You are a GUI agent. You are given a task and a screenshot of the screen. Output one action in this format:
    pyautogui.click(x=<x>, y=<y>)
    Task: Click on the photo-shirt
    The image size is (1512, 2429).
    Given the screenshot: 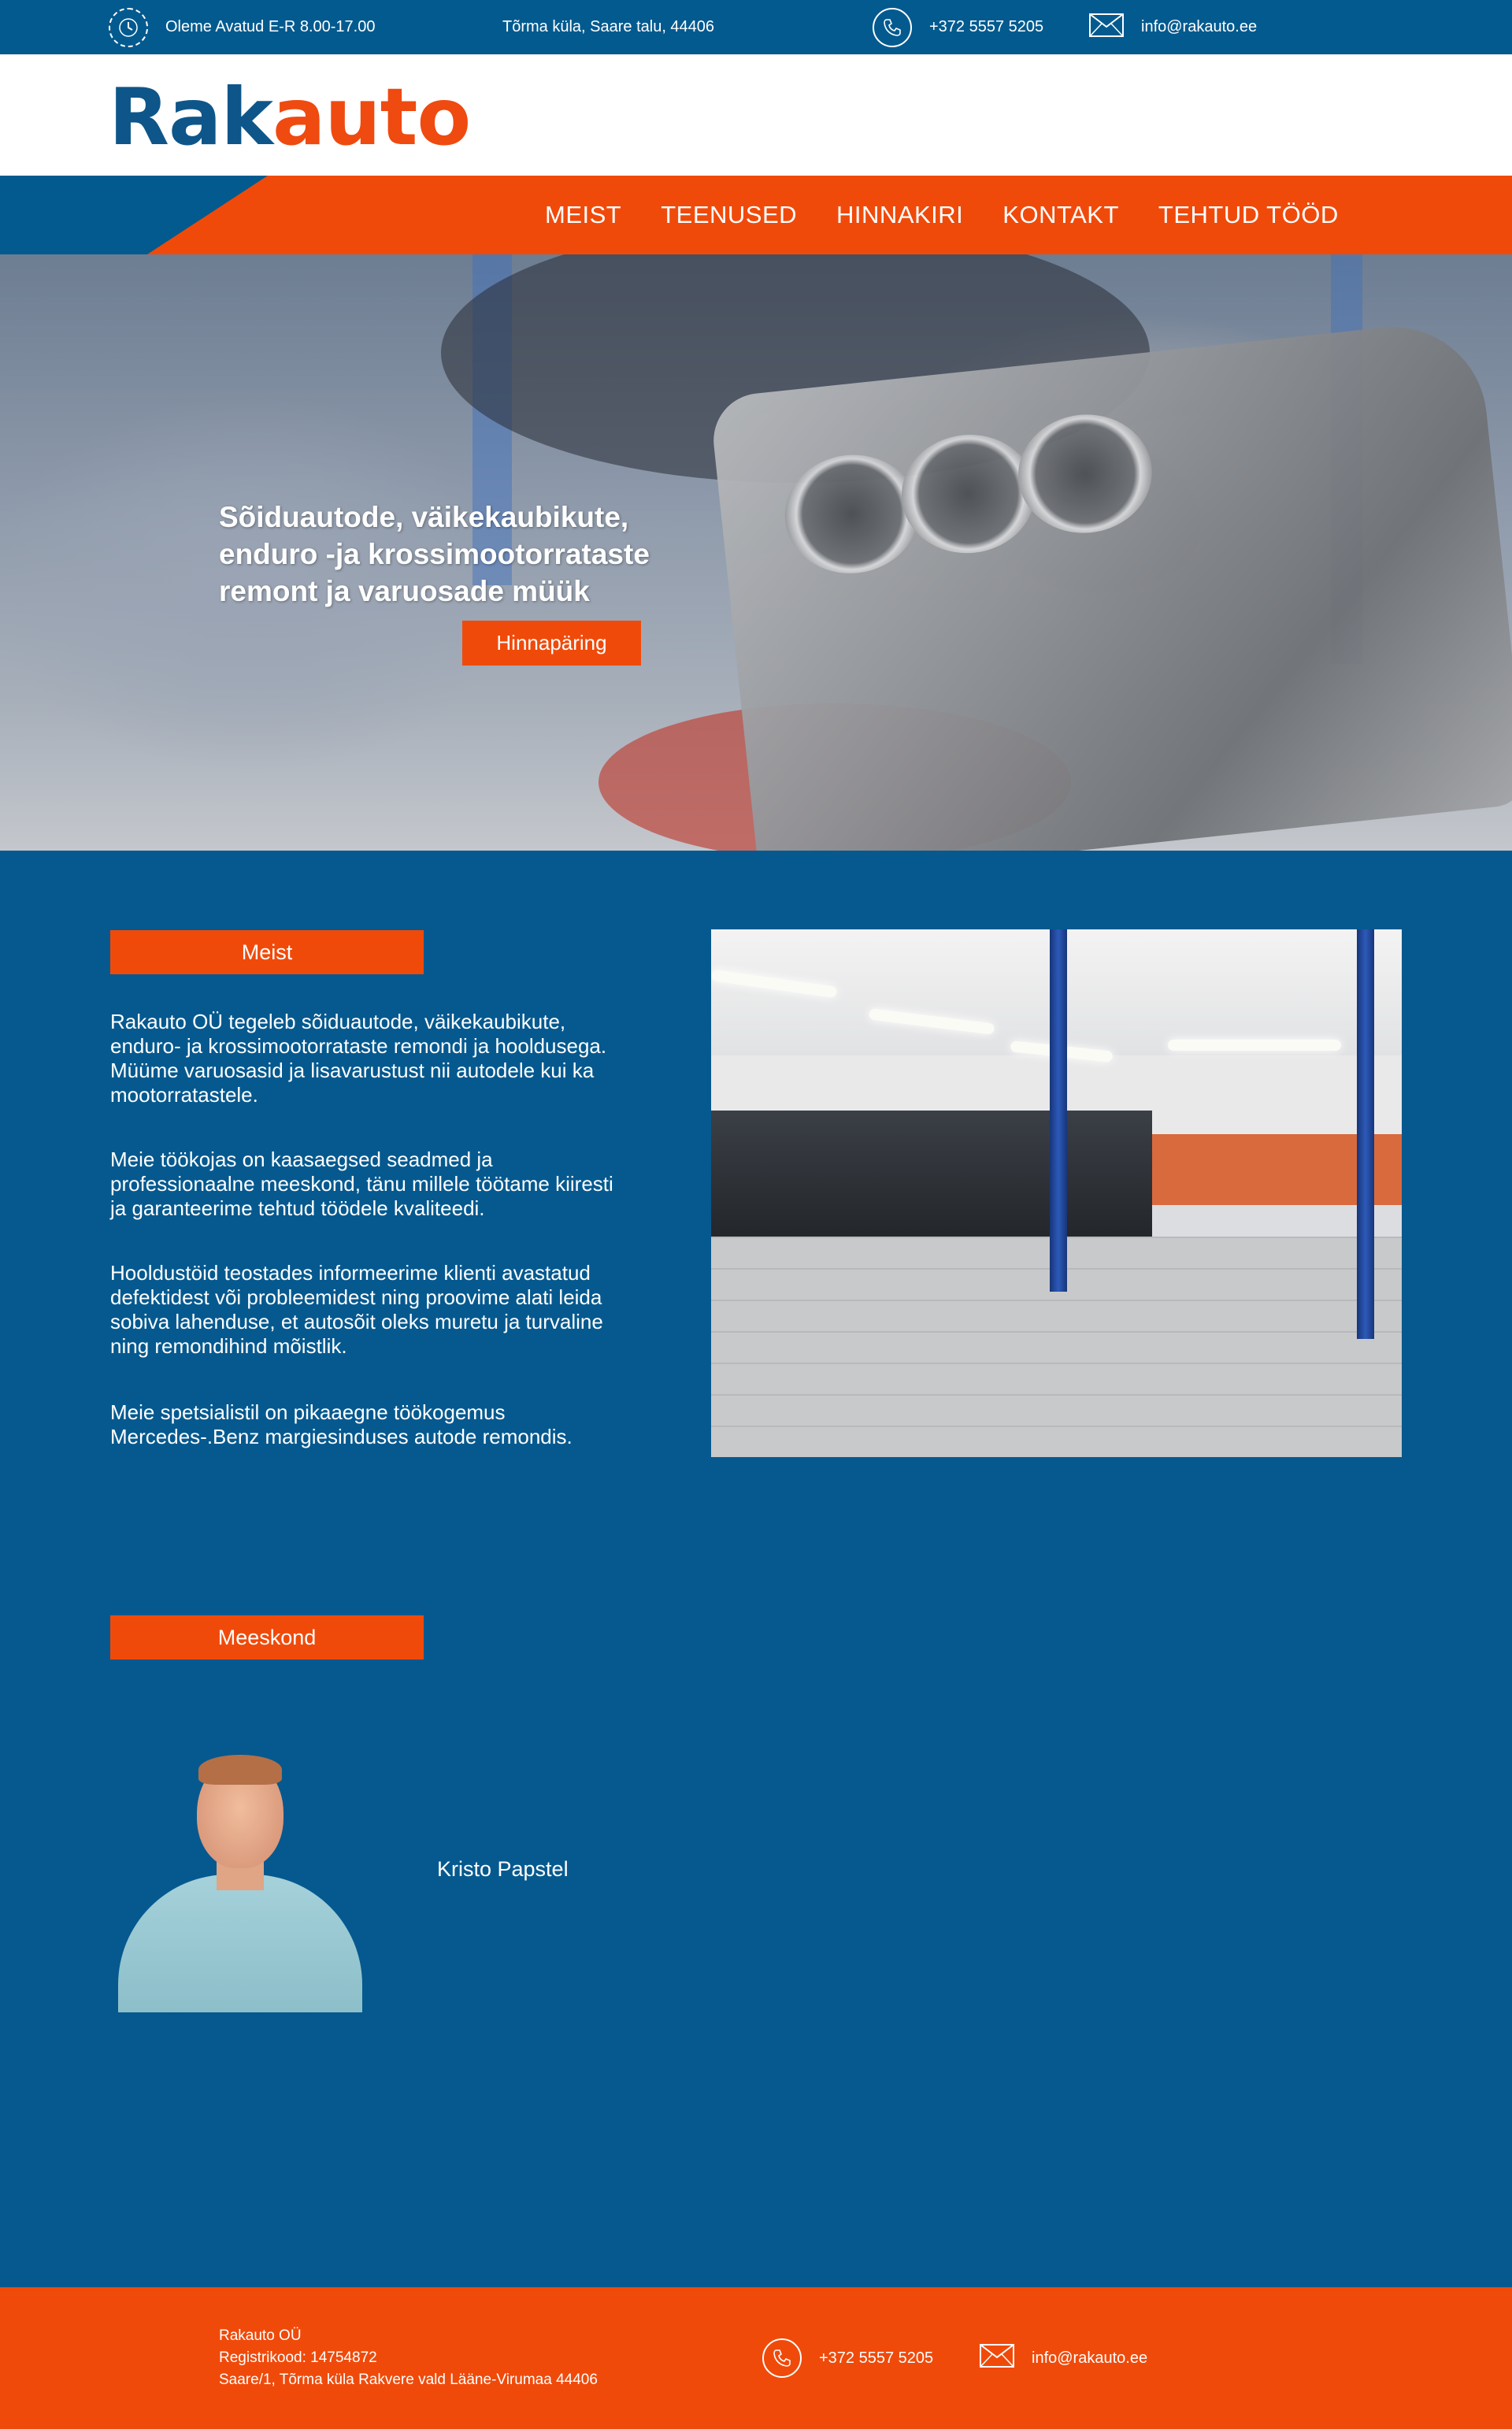 What is the action you would take?
    pyautogui.click(x=240, y=1943)
    